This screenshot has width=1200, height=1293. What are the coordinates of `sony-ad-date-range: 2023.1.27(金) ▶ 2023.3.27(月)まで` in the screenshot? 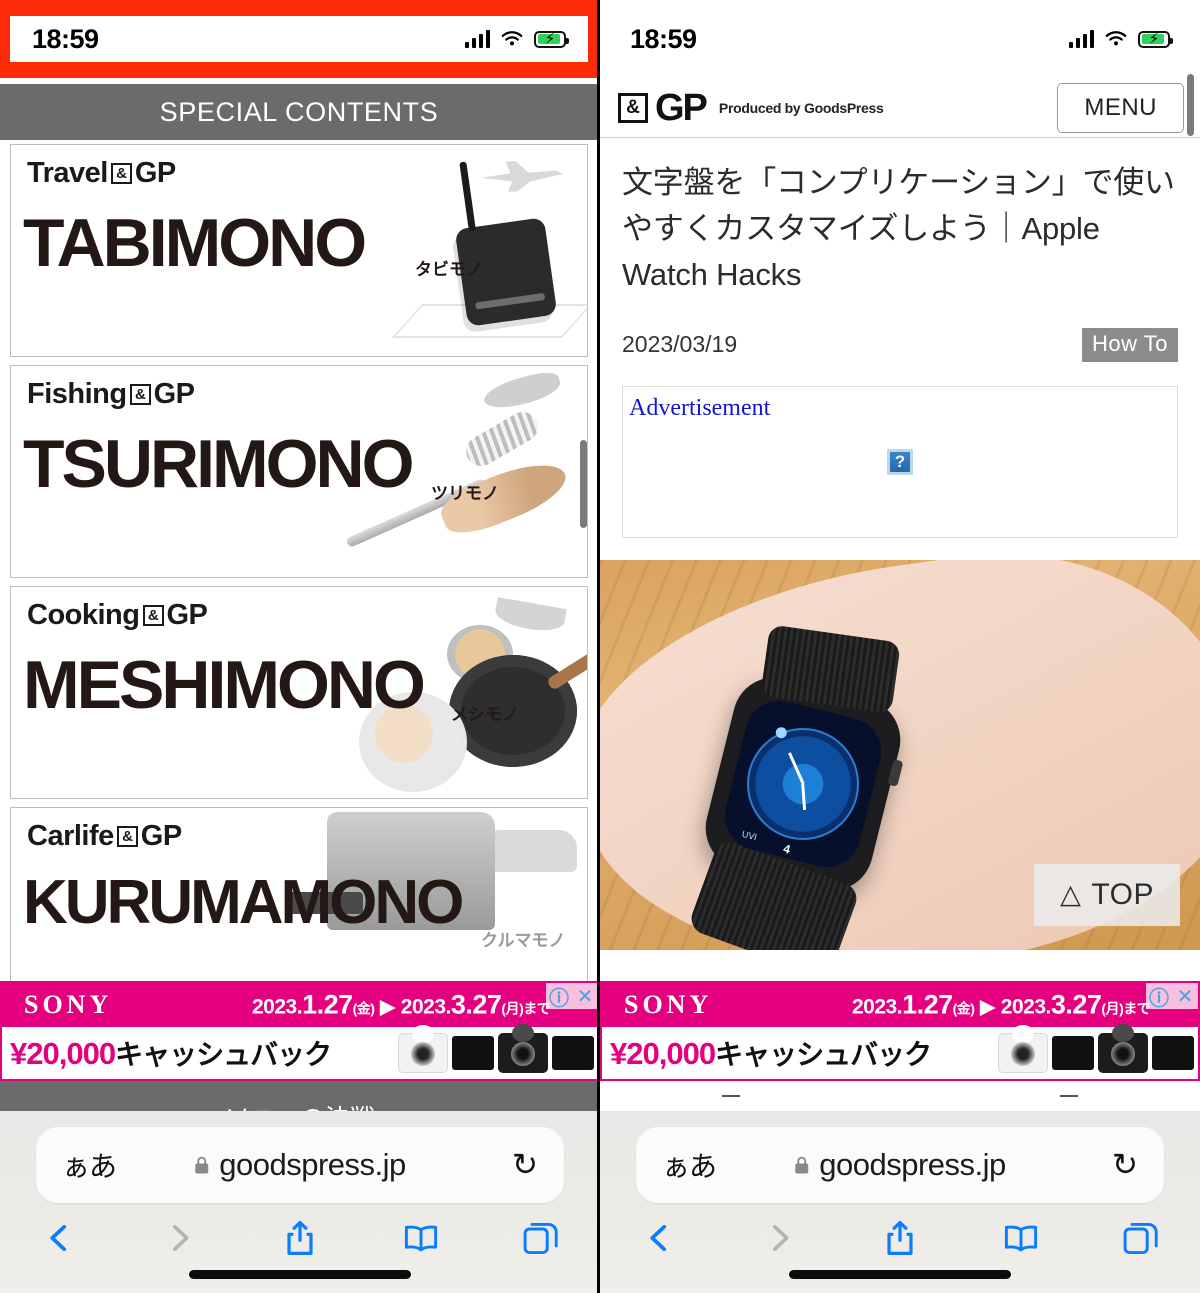 It's located at (401, 1005).